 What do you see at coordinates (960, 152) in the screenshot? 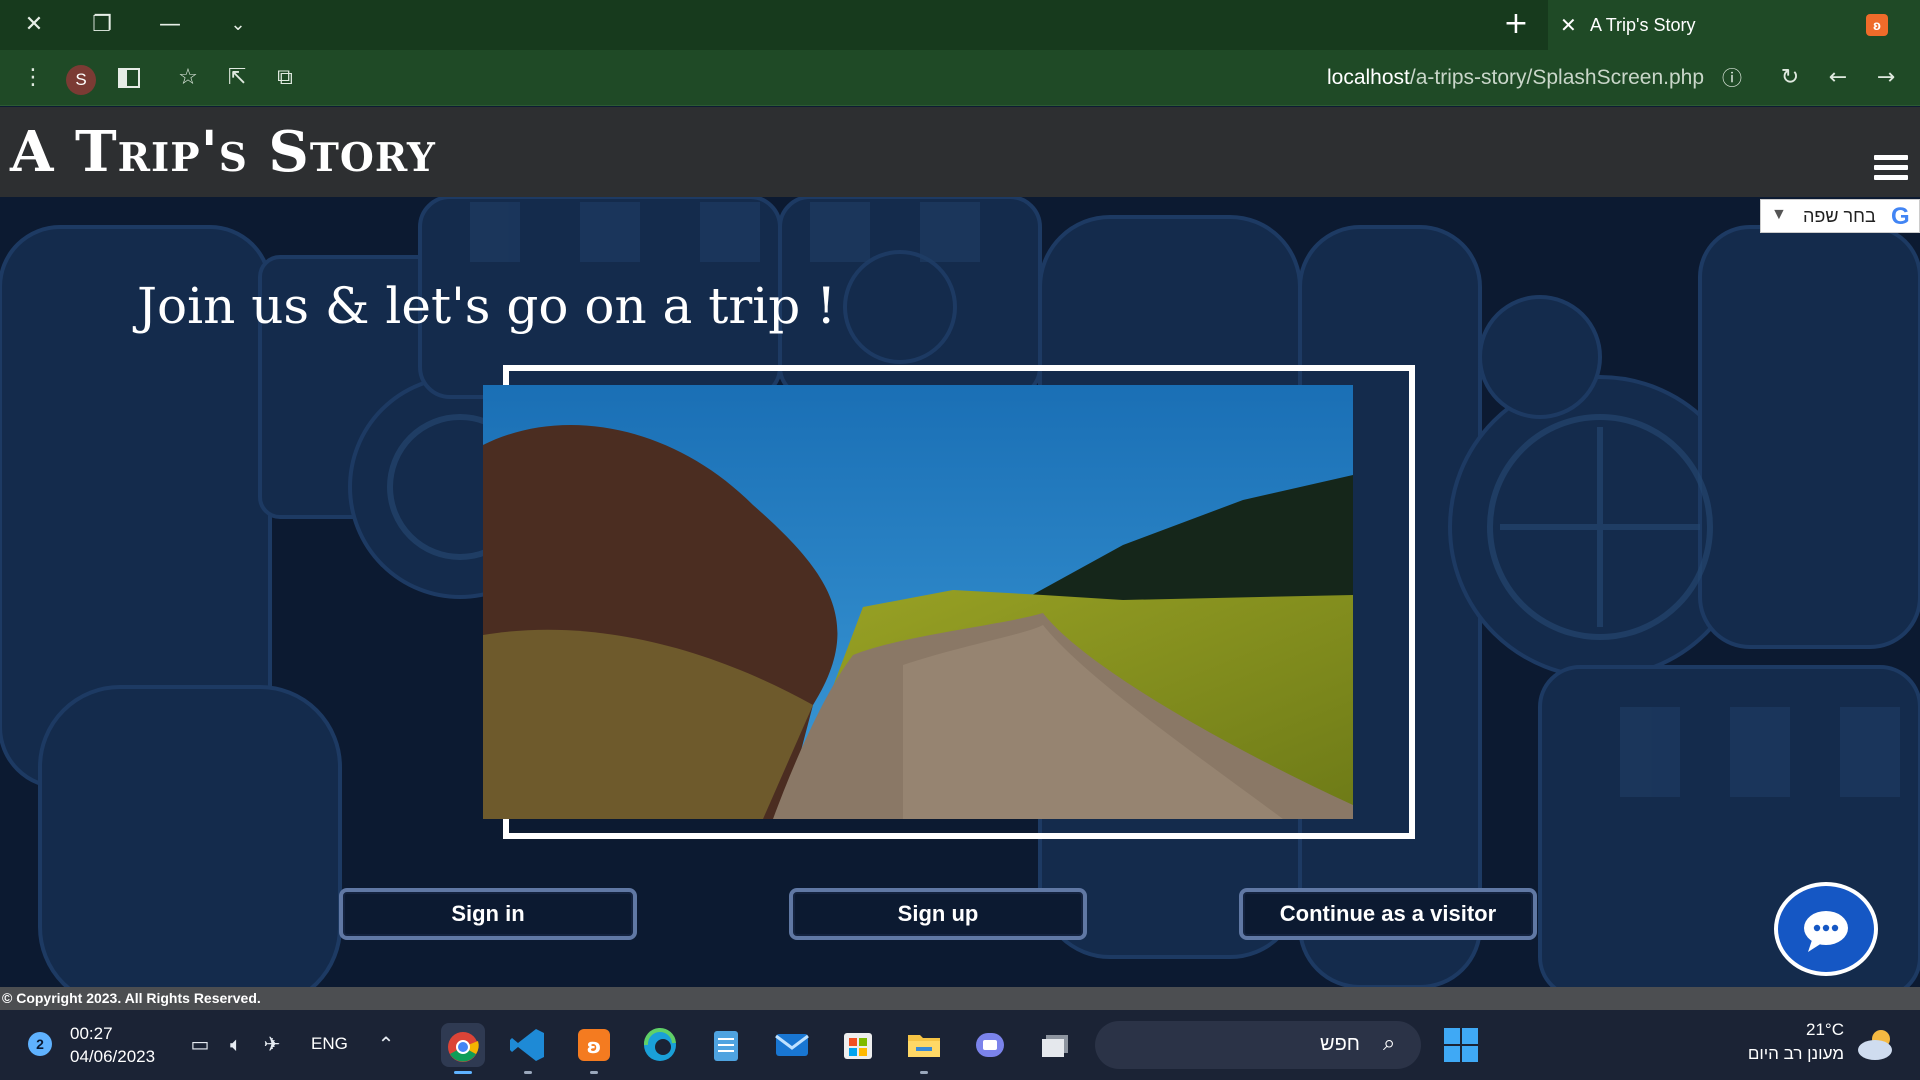
I see `site-header: A Trip's Story` at bounding box center [960, 152].